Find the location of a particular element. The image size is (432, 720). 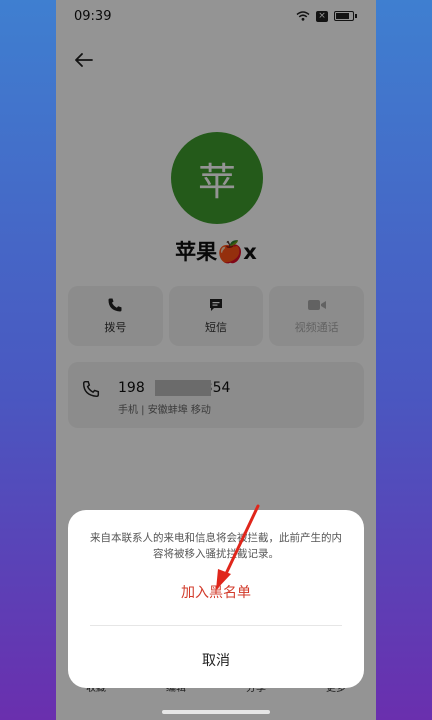

sheet-divider is located at coordinates (216, 625).